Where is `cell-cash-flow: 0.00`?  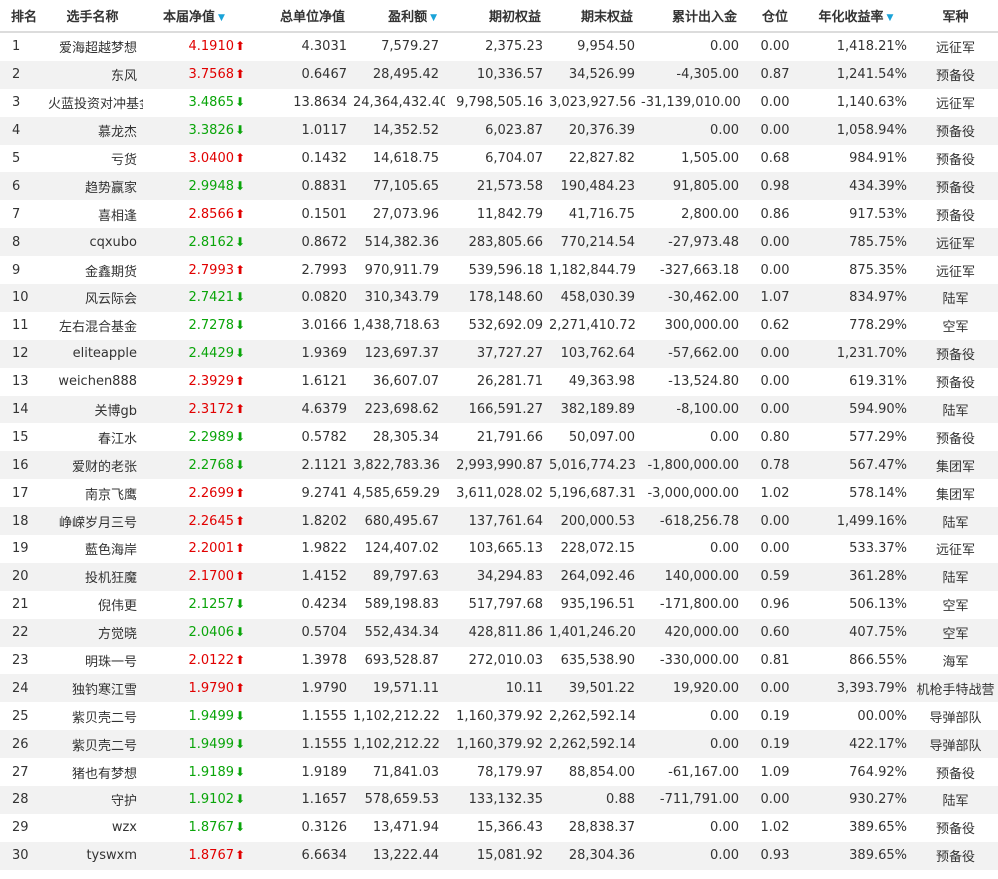
cell-cash-flow: 0.00 is located at coordinates (724, 716).